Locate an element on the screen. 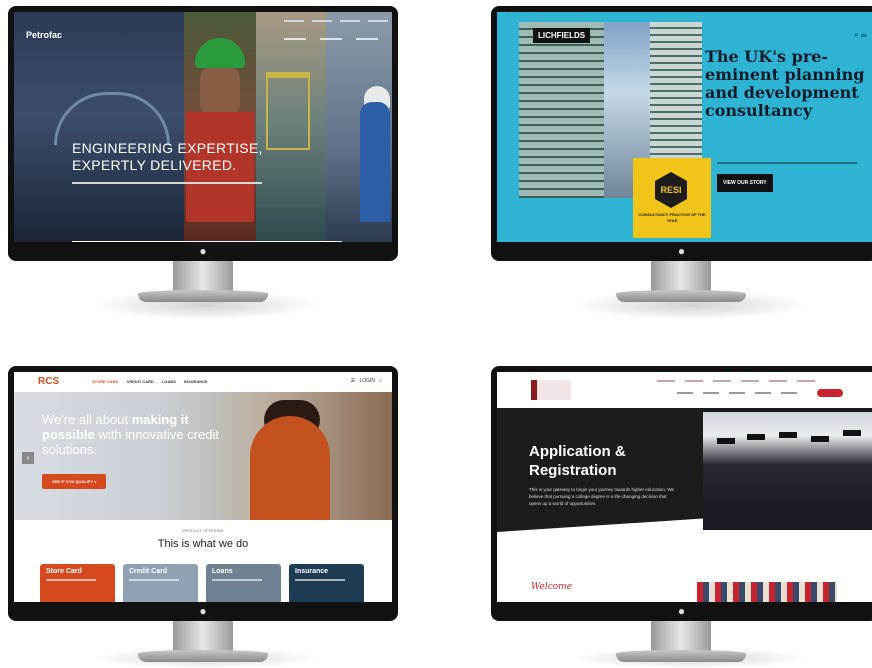 The height and width of the screenshot is (668, 872). card-insurance: Insurance is located at coordinates (326, 583).